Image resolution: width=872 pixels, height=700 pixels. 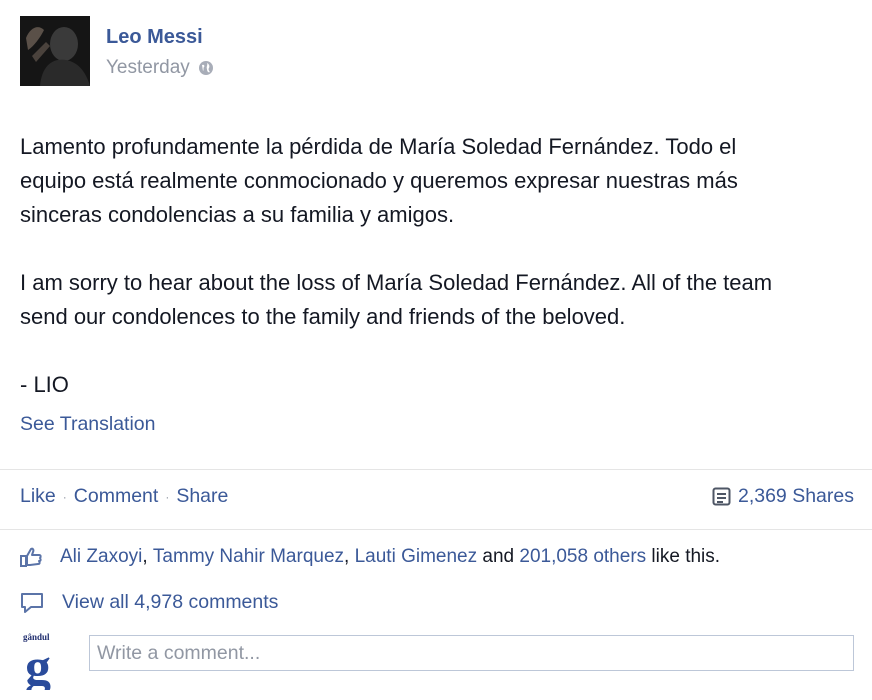 What do you see at coordinates (31, 557) in the screenshot?
I see `thumbs-up-icon` at bounding box center [31, 557].